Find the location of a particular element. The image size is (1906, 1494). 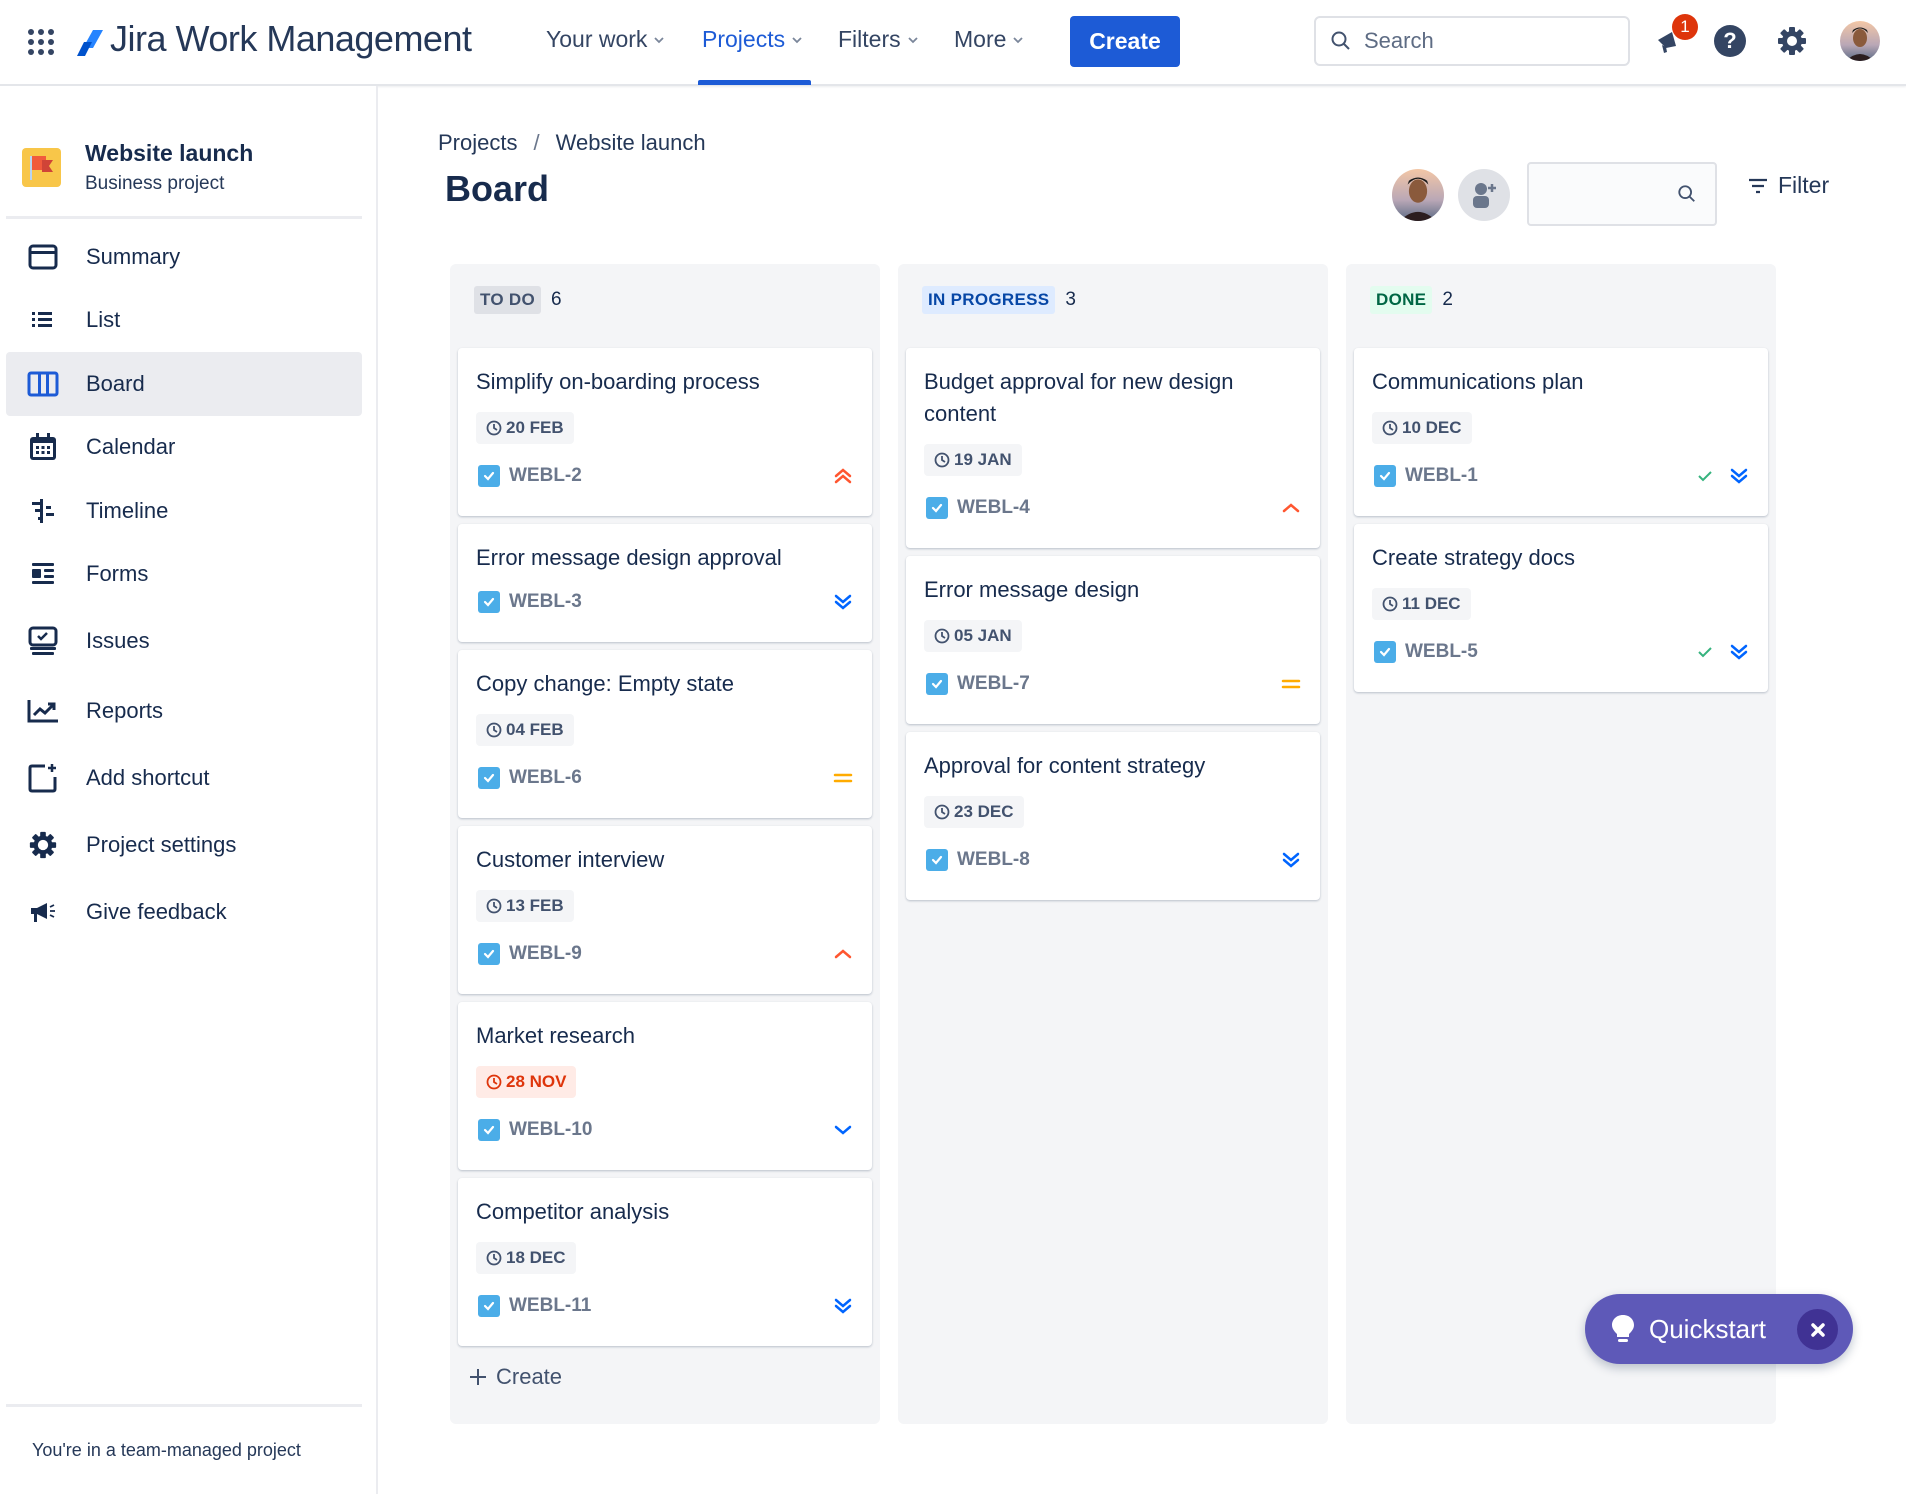

sidebar-item-label: Add shortcut is located at coordinates (148, 777).